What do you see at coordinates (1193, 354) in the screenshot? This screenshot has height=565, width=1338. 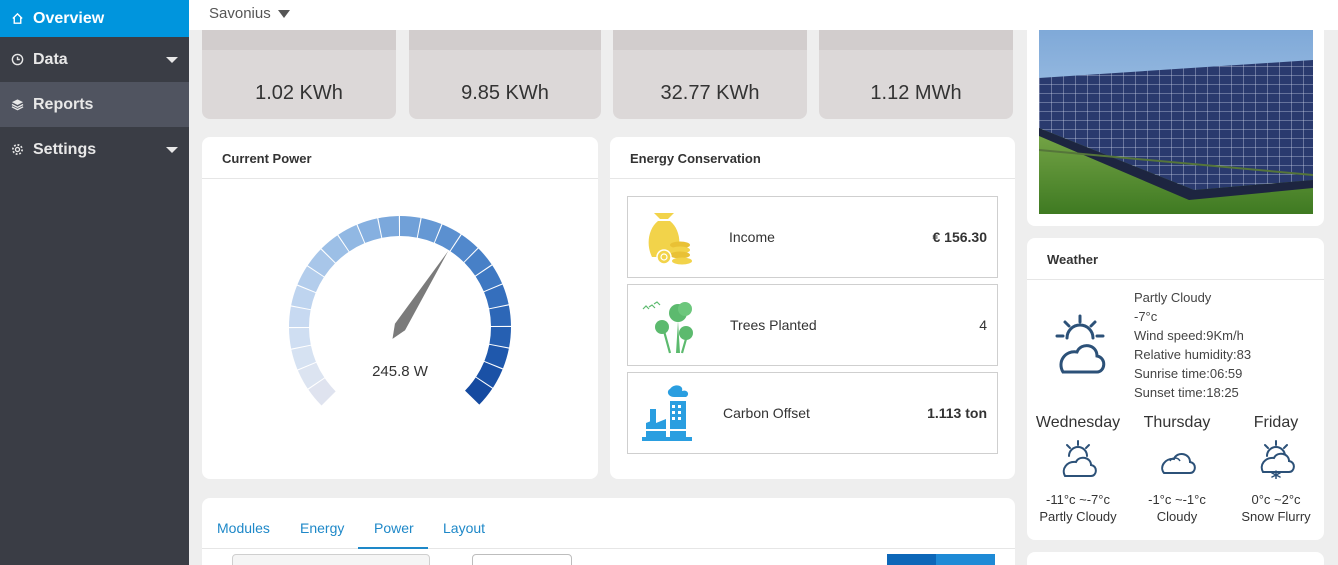 I see `humidity: Relative humidity:83` at bounding box center [1193, 354].